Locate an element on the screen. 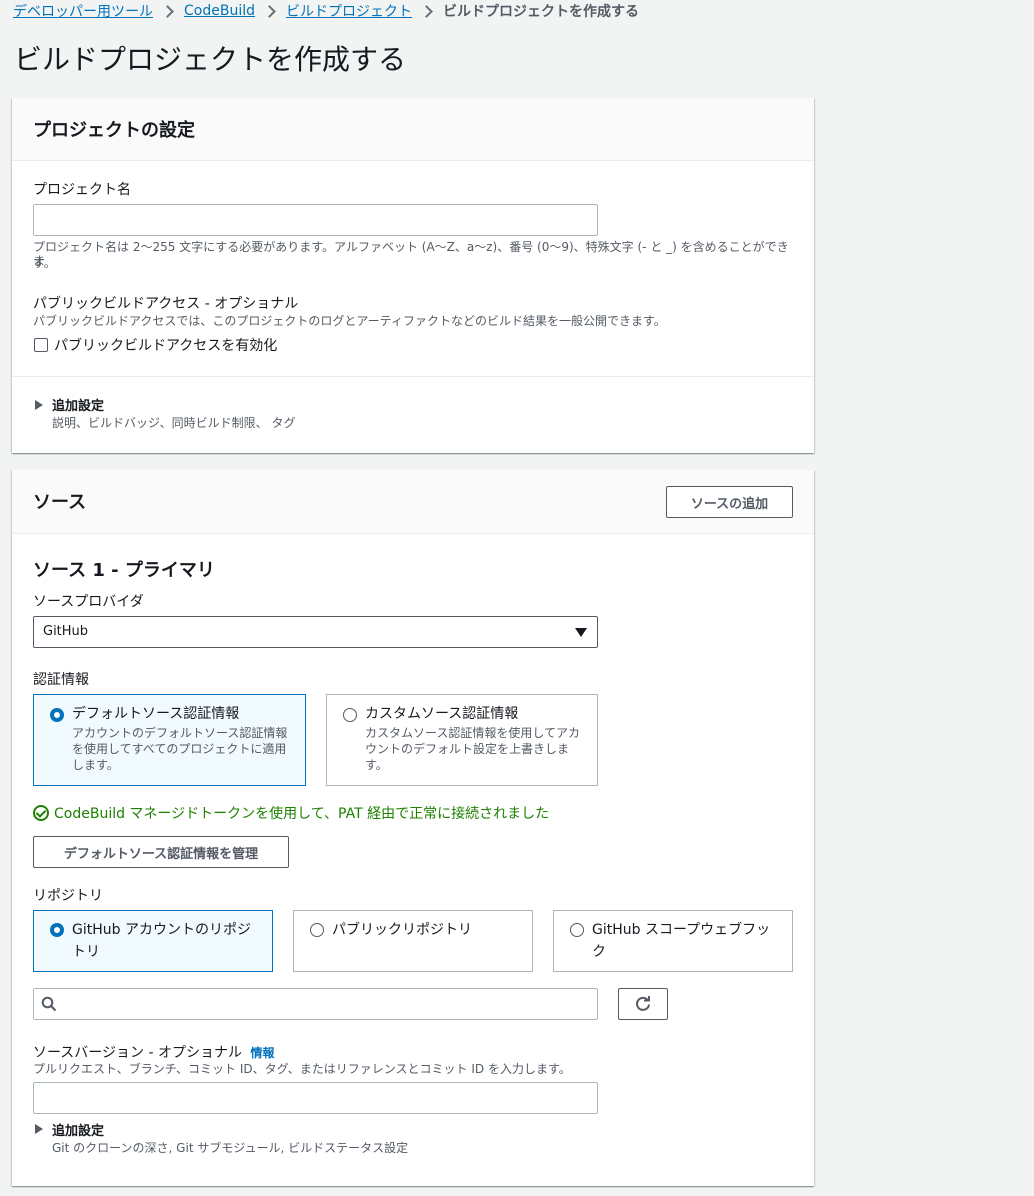 Image resolution: width=1034 pixels, height=1196 pixels. breadcrumb-build-projects: ビルドプロジェクト is located at coordinates (349, 11).